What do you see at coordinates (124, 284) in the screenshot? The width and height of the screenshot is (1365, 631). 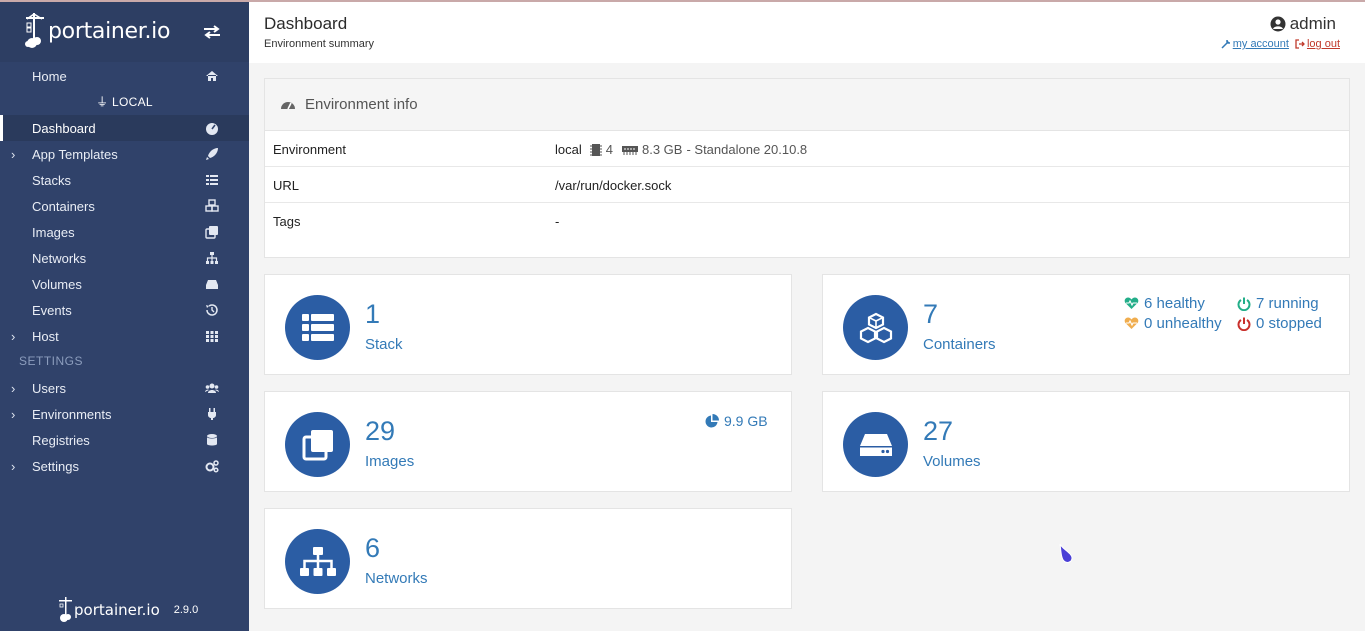 I see `sidebar-item-volumes: Volumes` at bounding box center [124, 284].